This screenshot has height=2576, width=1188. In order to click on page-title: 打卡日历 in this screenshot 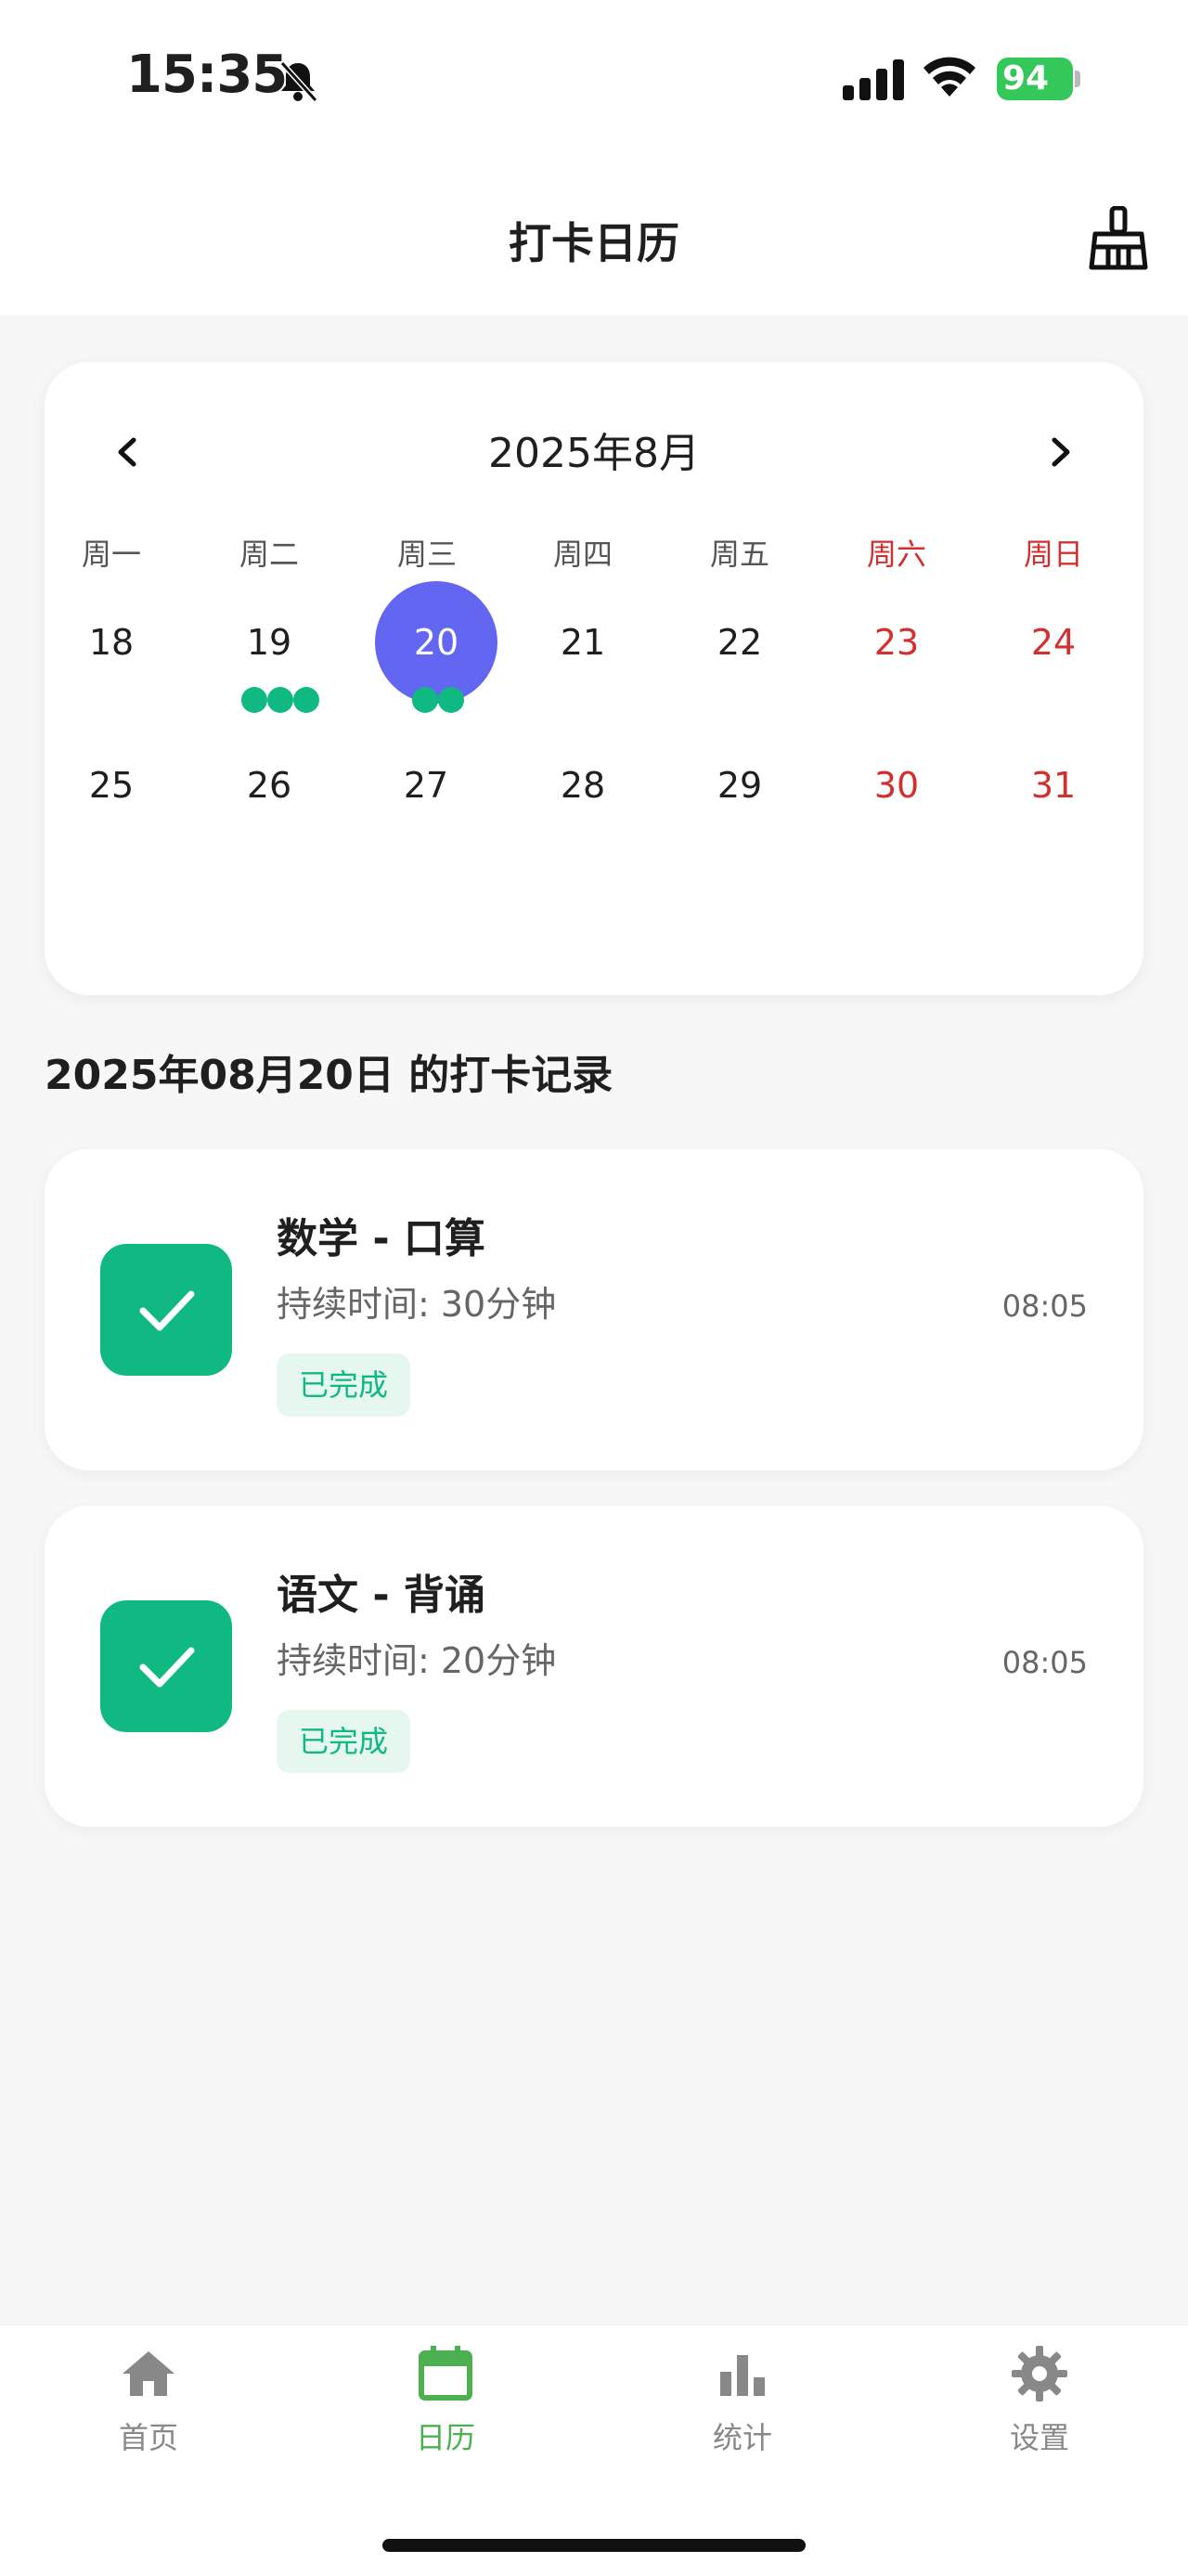, I will do `click(594, 243)`.